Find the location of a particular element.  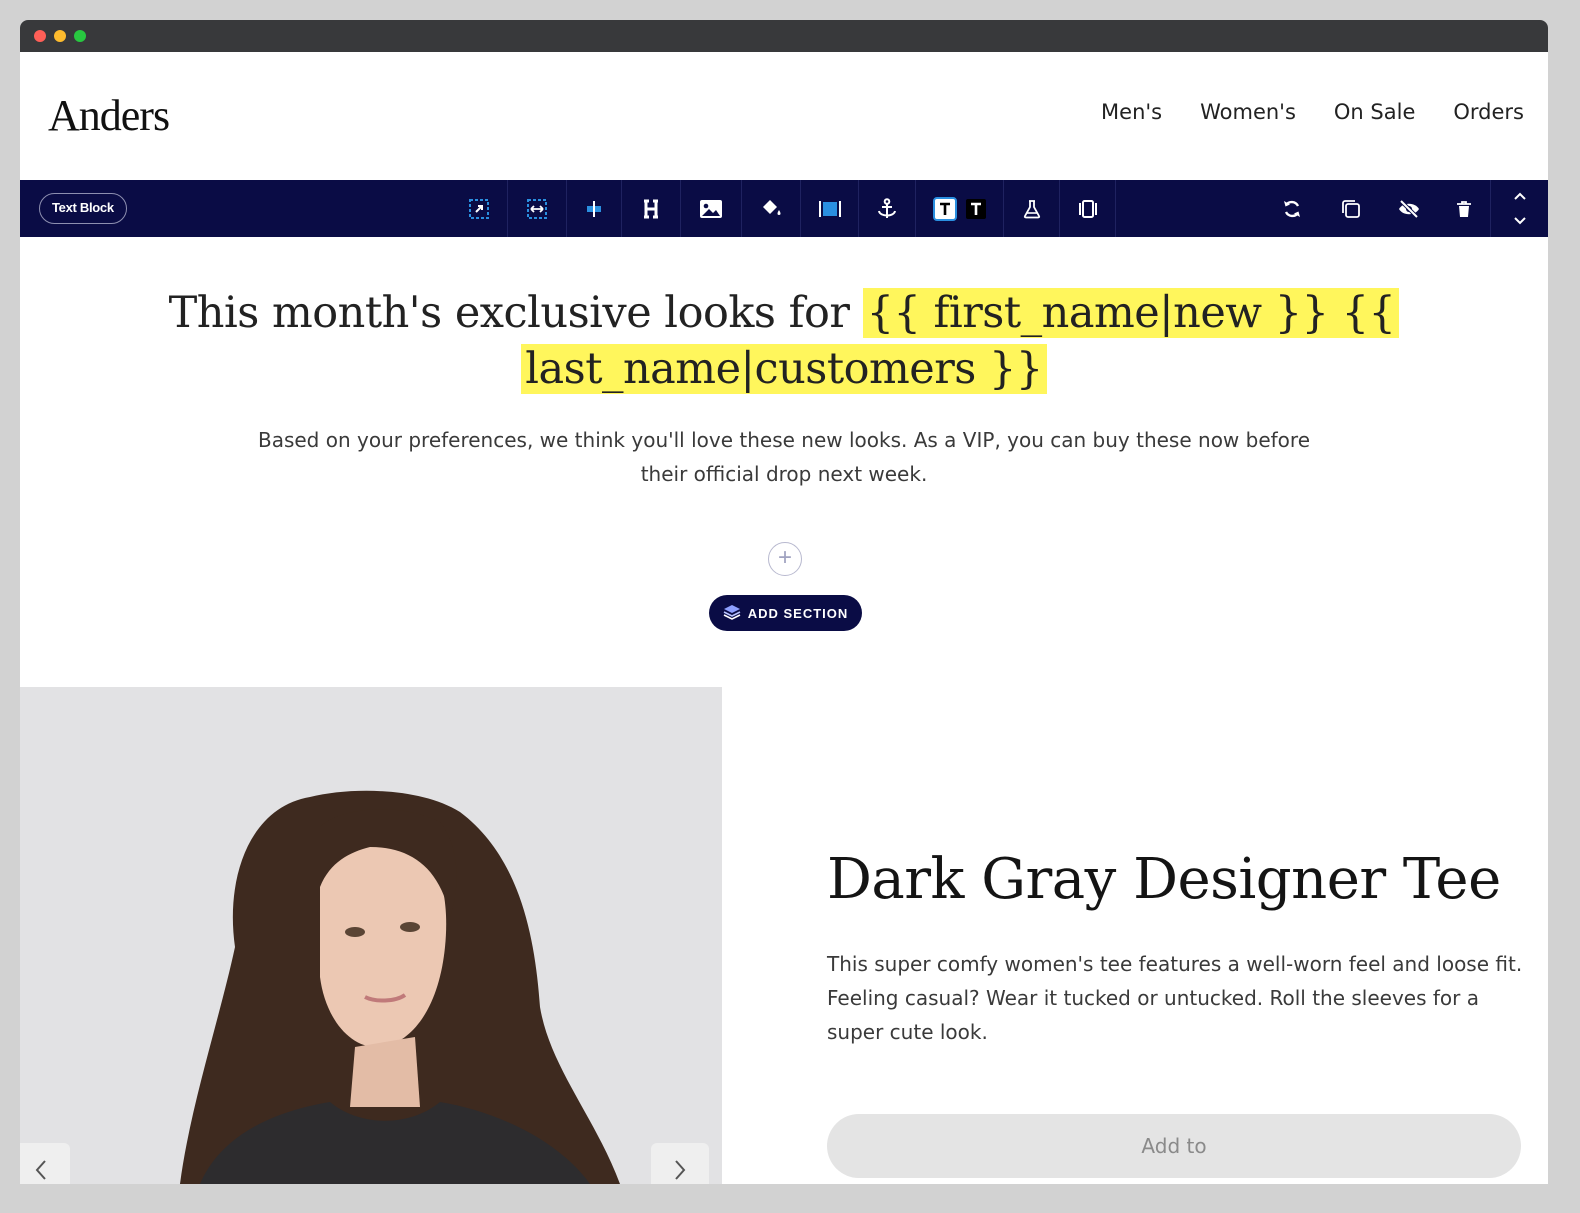

duplicate-button is located at coordinates (1350, 208).